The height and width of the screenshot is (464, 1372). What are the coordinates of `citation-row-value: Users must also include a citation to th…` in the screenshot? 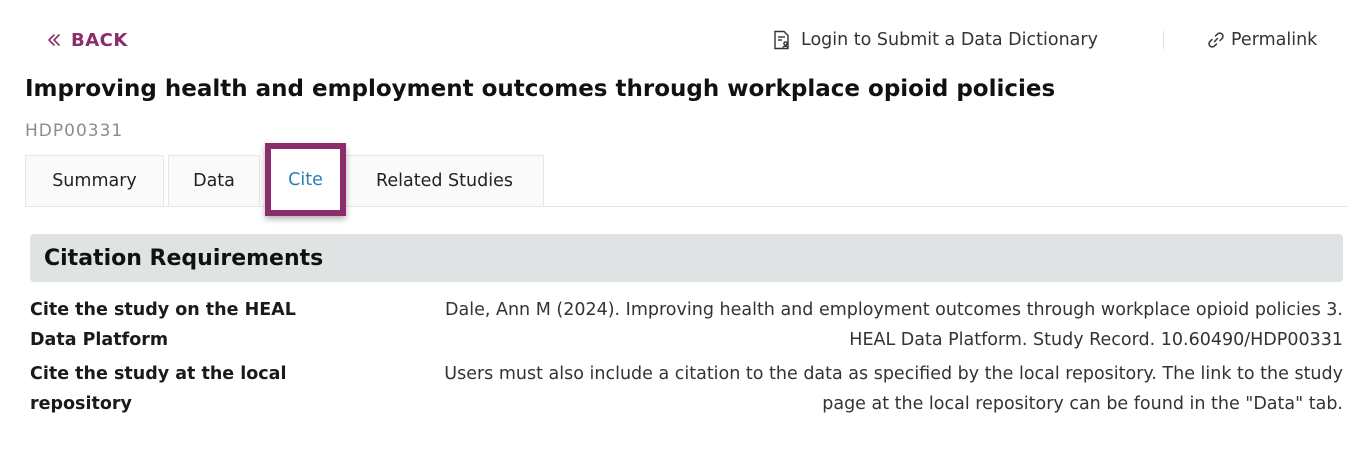 It's located at (893, 389).